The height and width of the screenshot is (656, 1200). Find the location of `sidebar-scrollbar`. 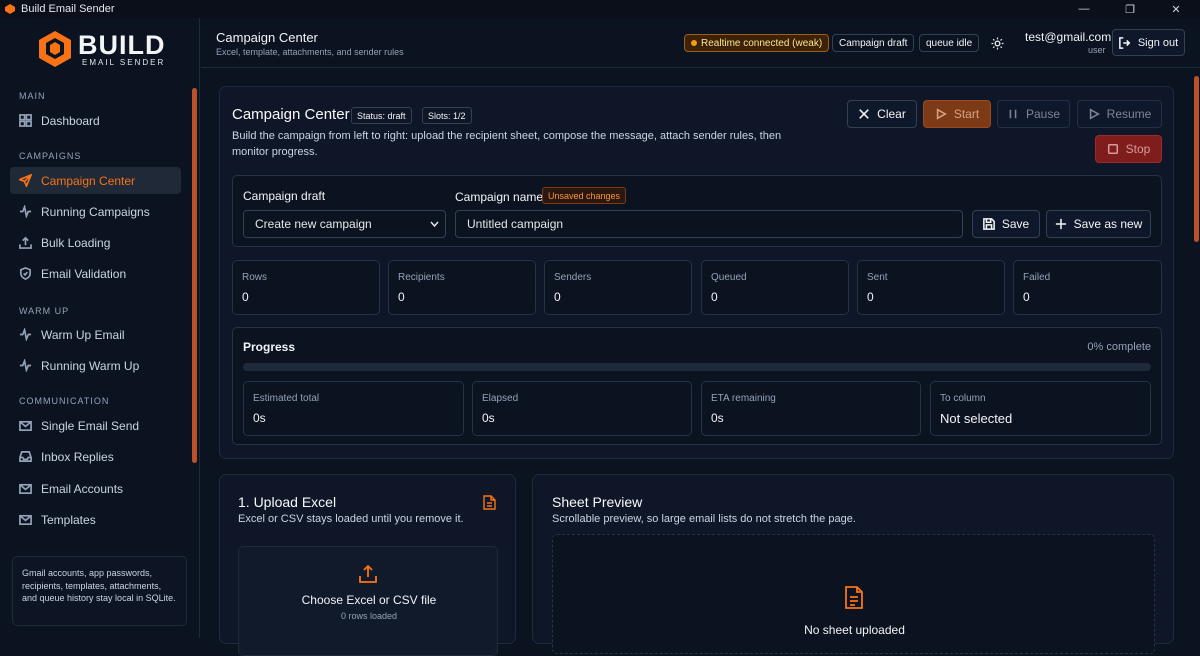

sidebar-scrollbar is located at coordinates (194, 275).